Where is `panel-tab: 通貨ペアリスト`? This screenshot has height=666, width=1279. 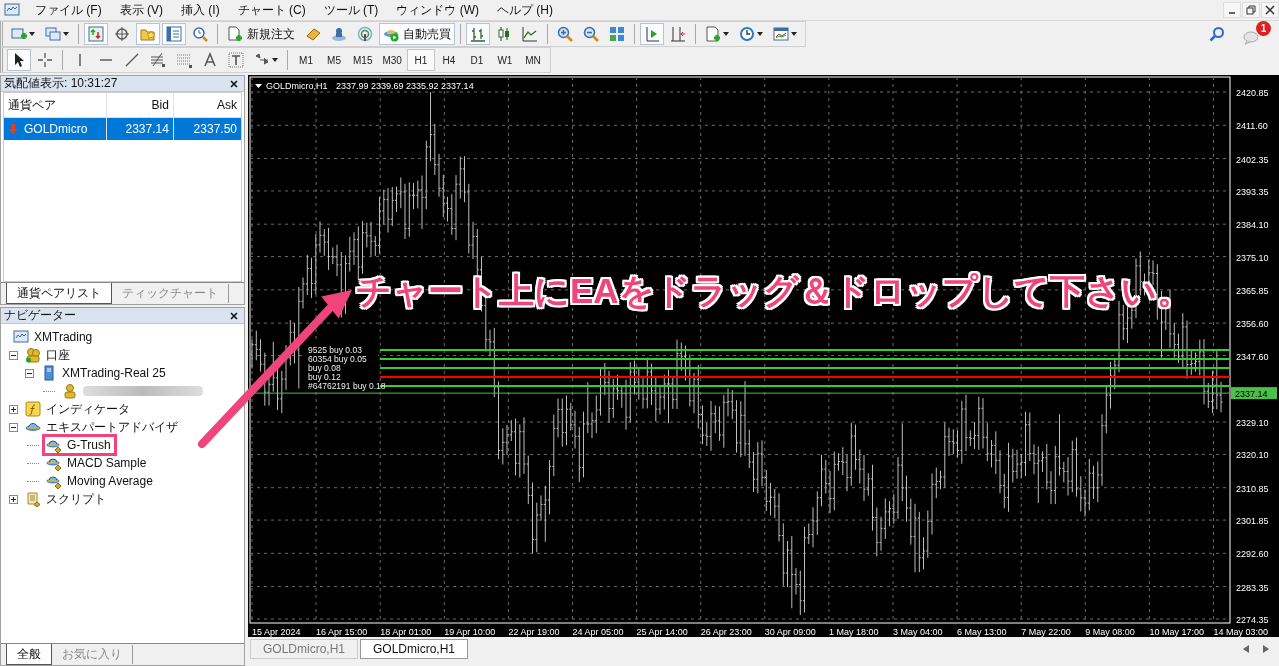 panel-tab: 通貨ペアリスト is located at coordinates (59, 293).